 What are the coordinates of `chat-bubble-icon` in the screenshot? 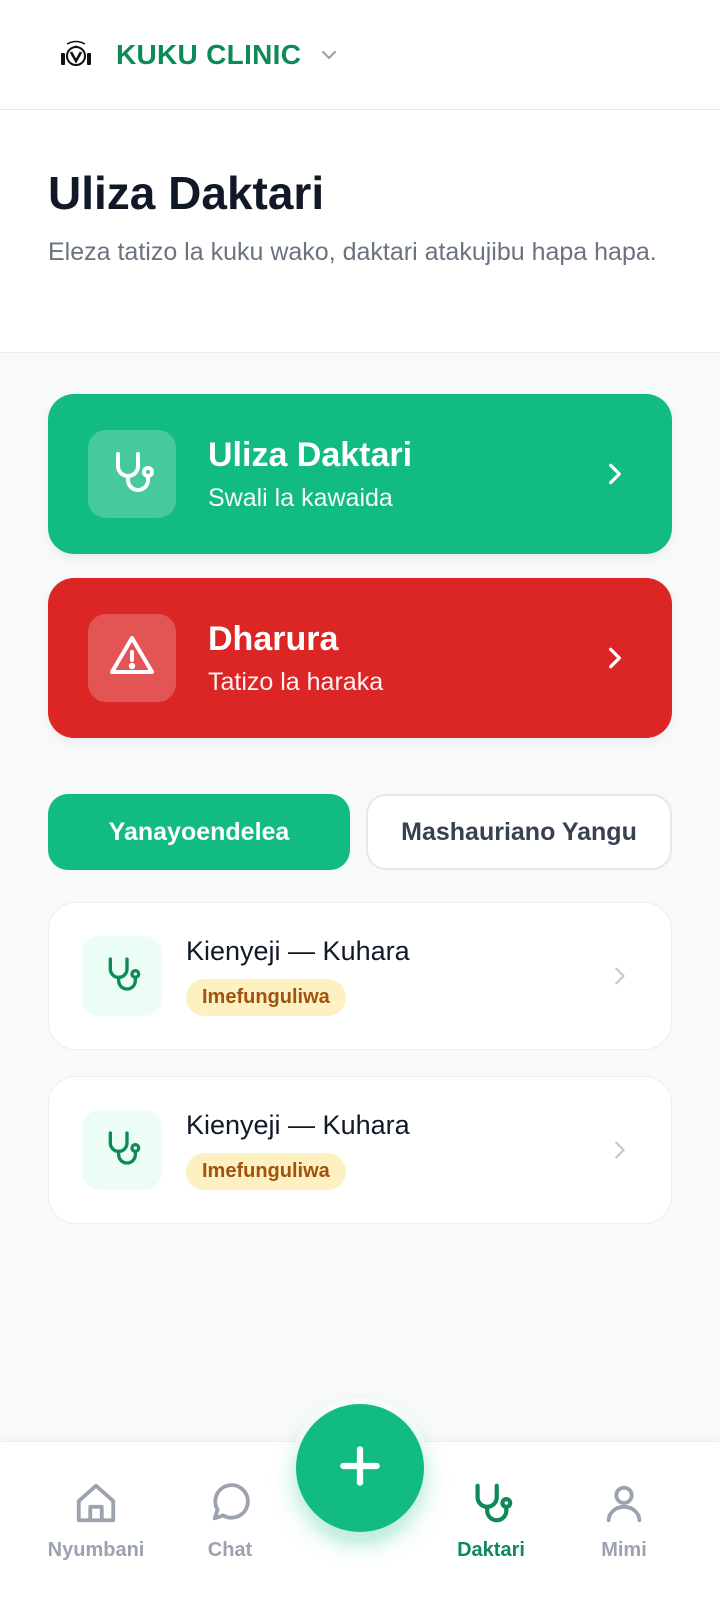 It's located at (230, 1505).